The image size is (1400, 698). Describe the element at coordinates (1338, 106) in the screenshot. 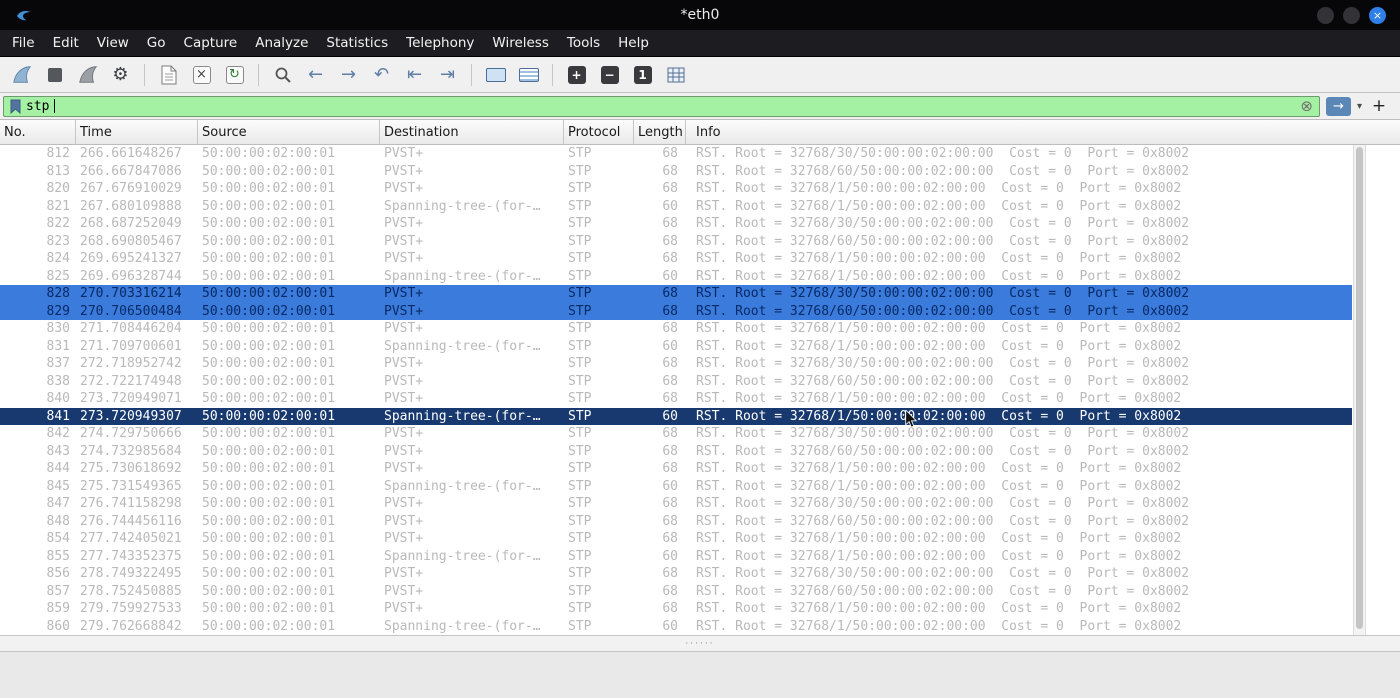

I see `filter-apply-button: →` at that location.